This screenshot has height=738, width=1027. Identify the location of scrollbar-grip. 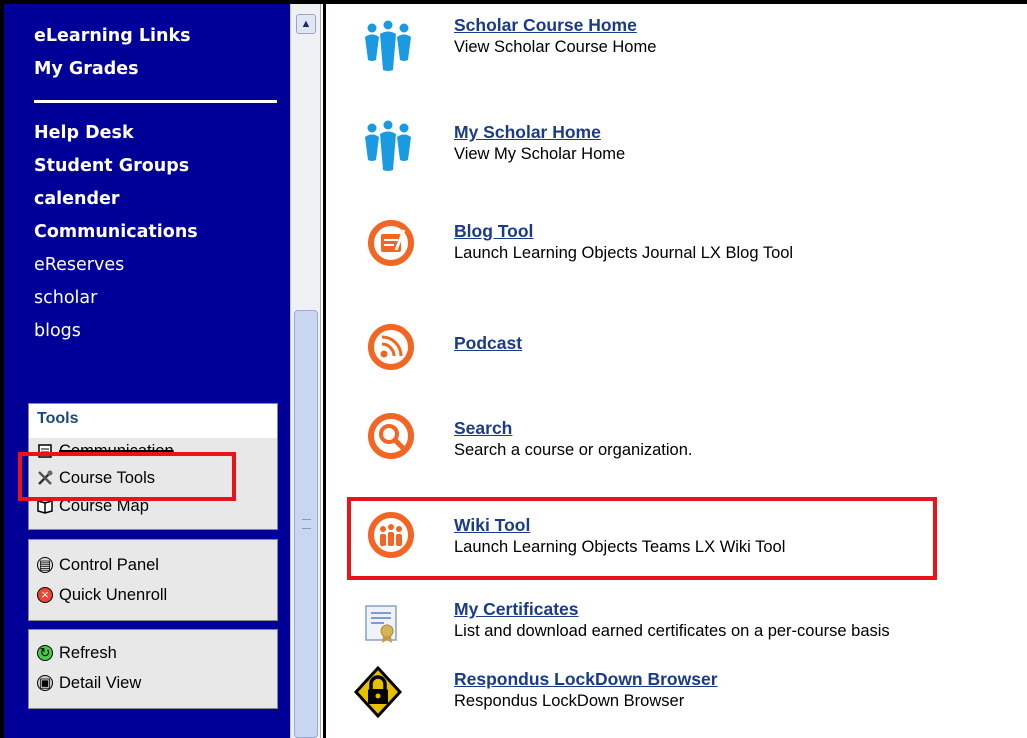
(306, 524).